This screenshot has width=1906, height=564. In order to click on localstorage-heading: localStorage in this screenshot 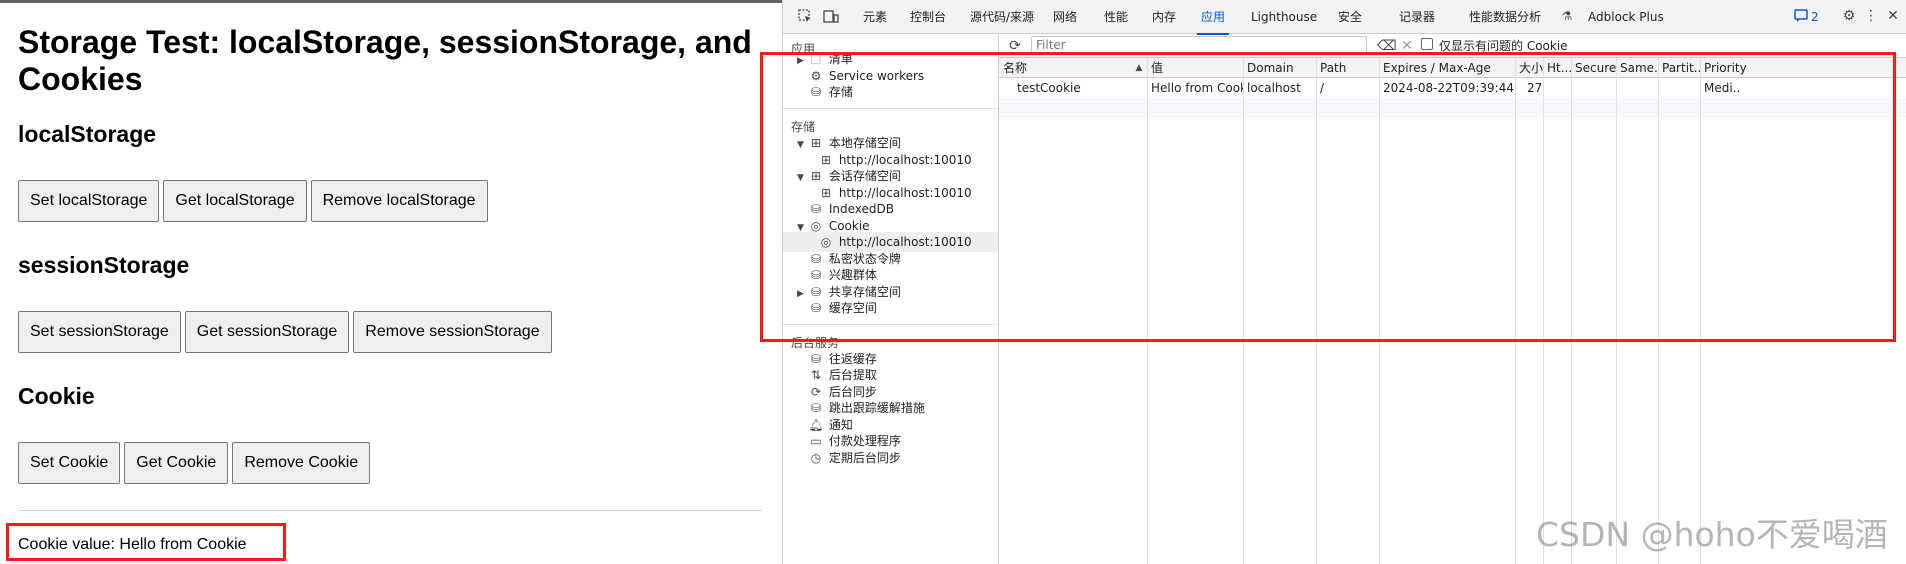, I will do `click(87, 134)`.